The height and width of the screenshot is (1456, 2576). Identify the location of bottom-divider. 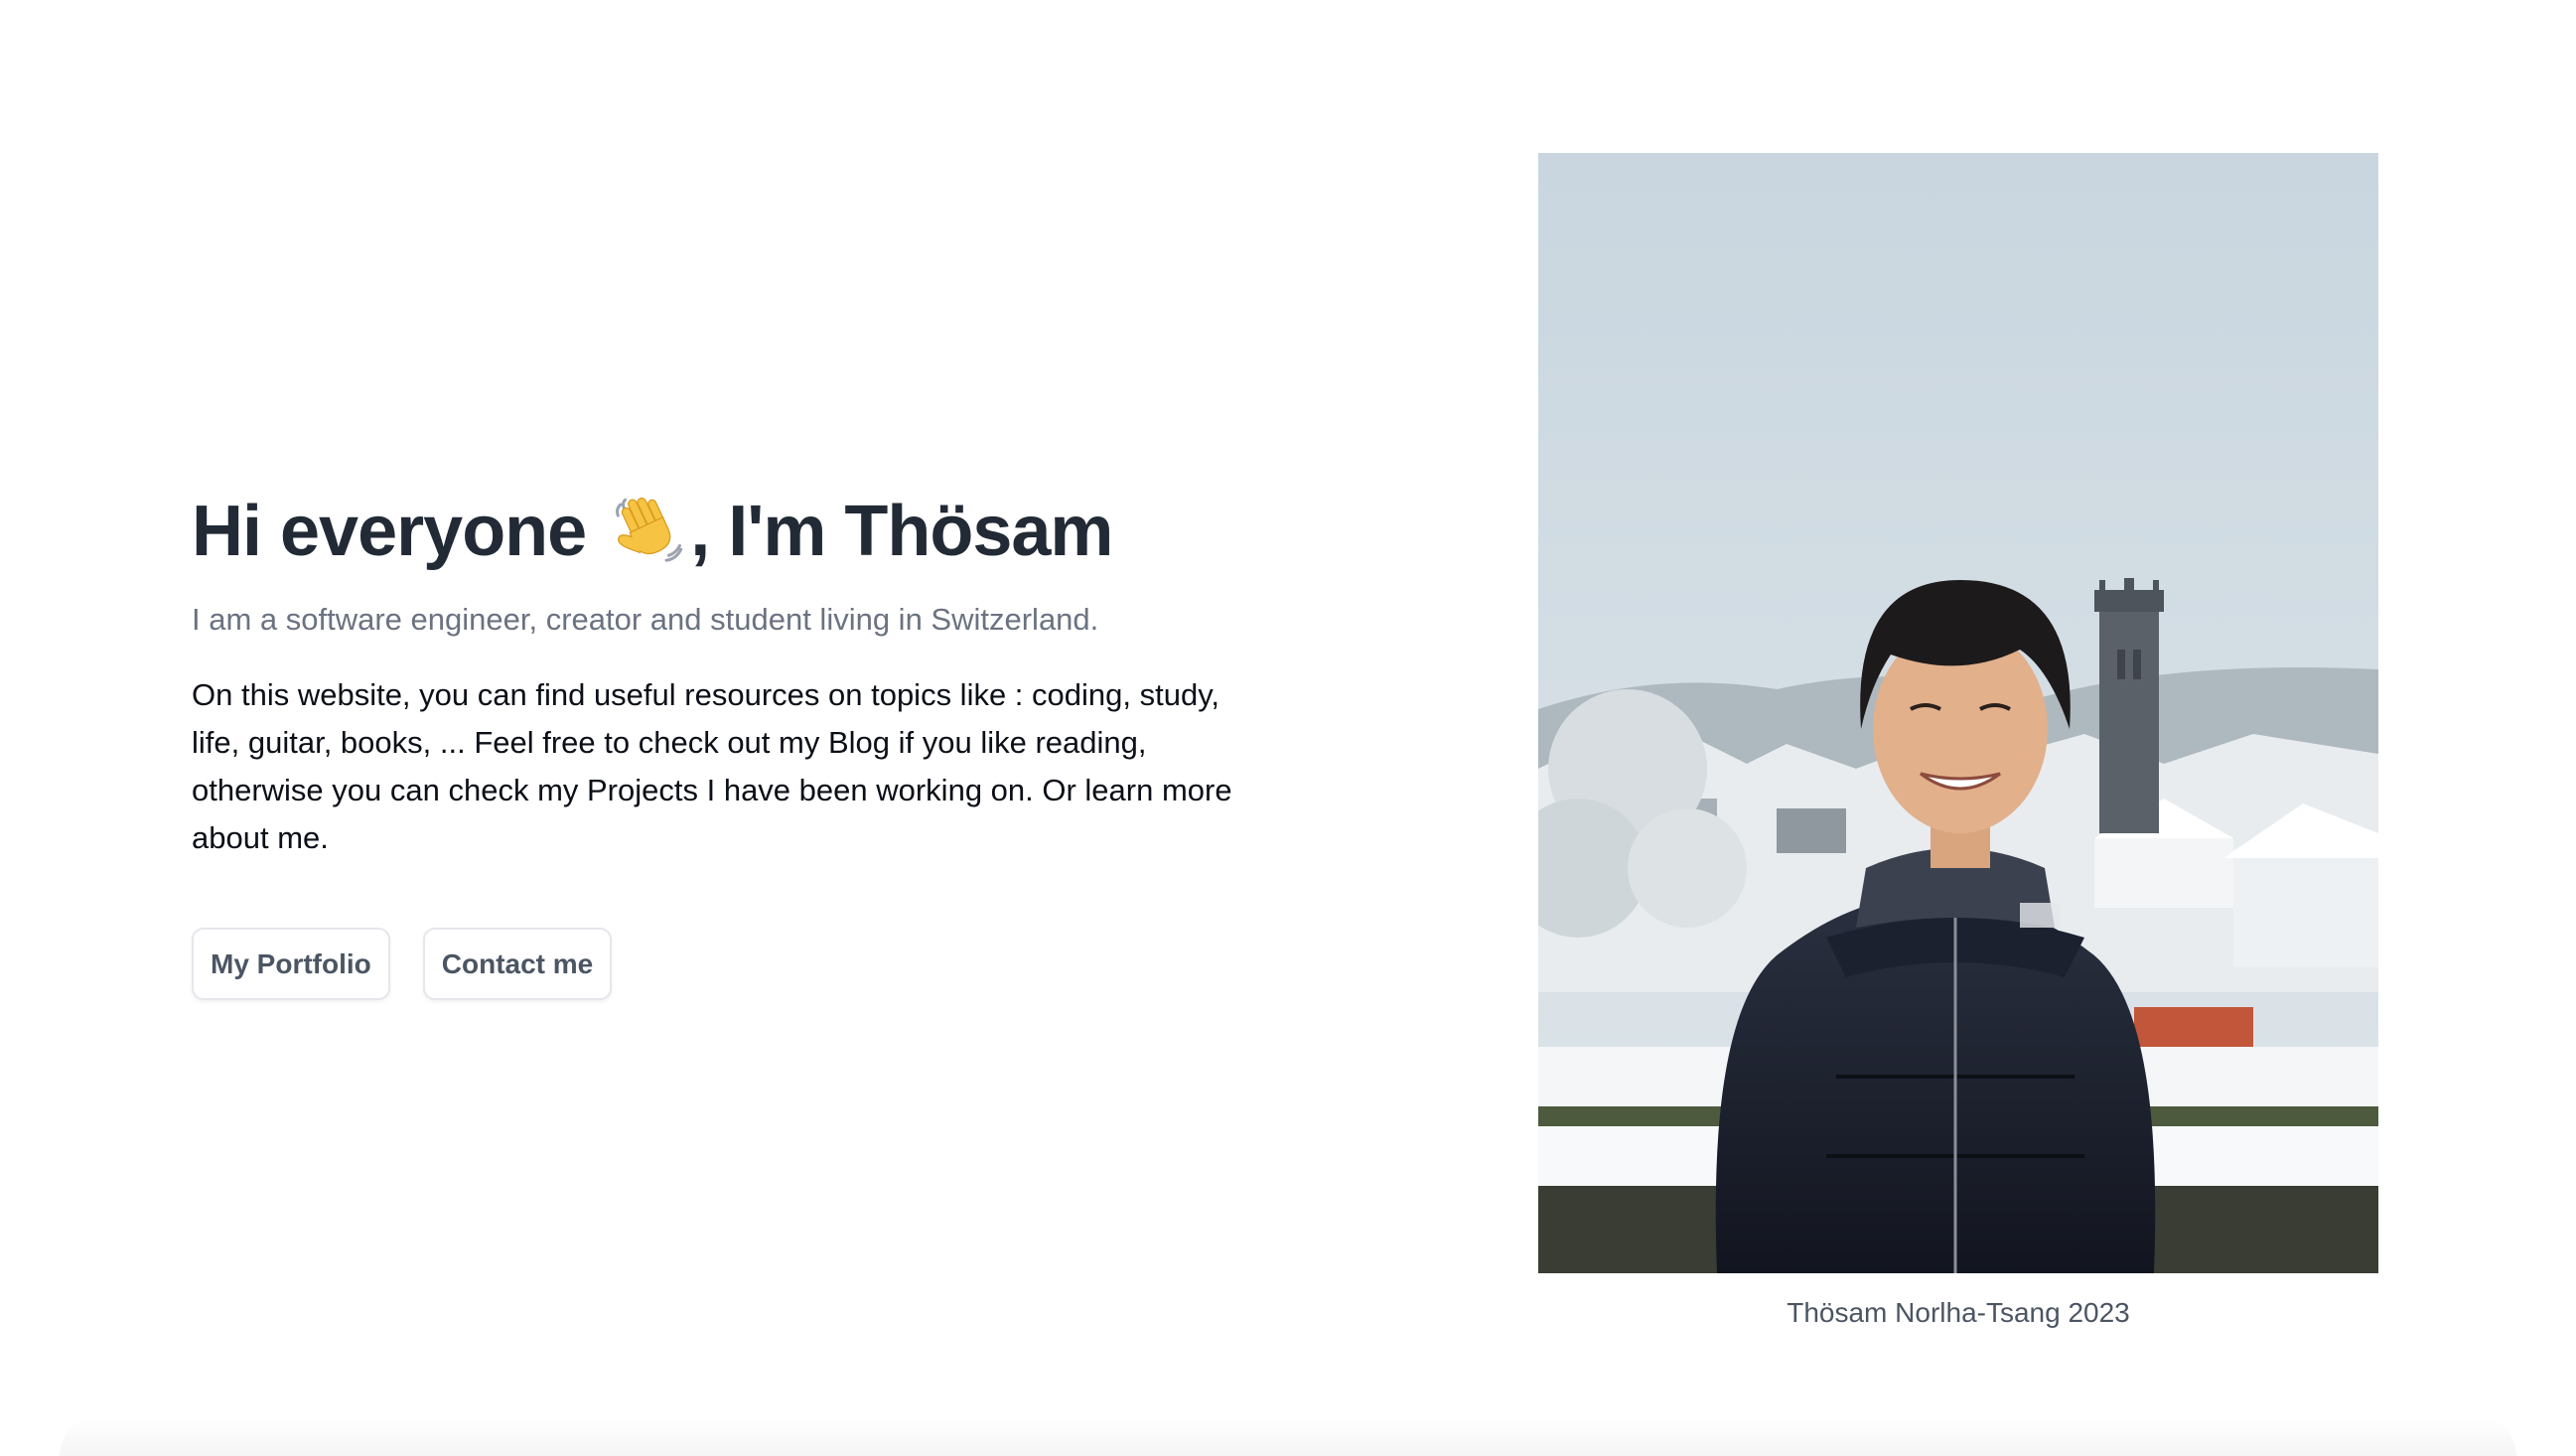
(1288, 1436).